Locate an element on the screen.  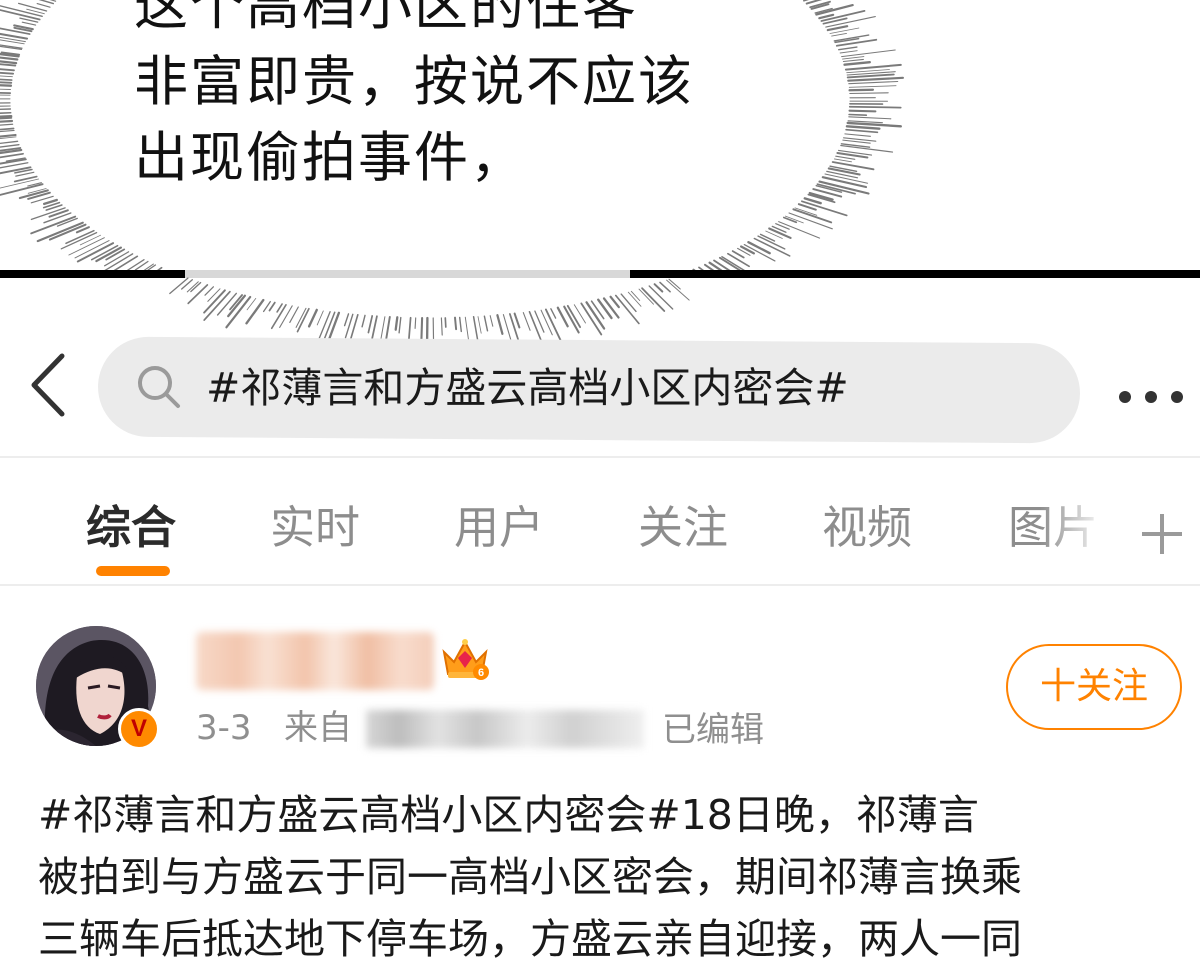
tab-users: 用户 is located at coordinates (499, 528).